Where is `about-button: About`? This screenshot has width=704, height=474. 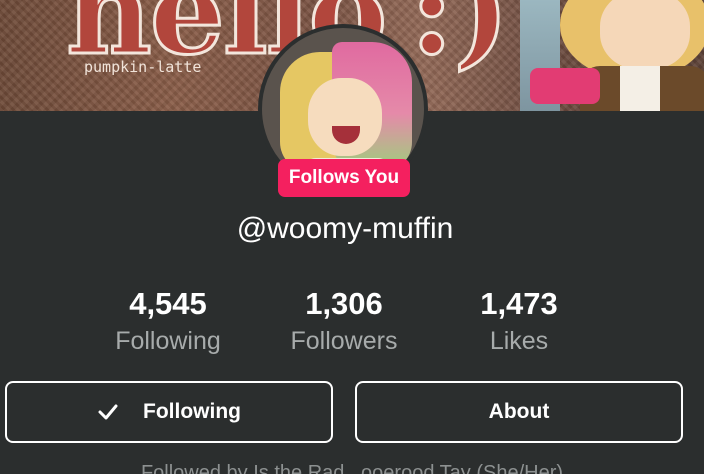 about-button: About is located at coordinates (519, 412).